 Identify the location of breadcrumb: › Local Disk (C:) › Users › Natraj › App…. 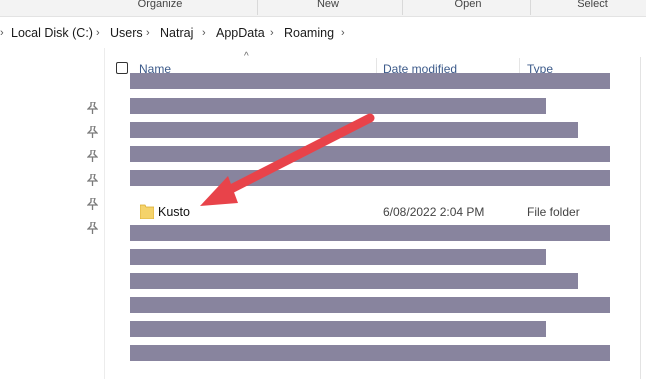
(323, 34).